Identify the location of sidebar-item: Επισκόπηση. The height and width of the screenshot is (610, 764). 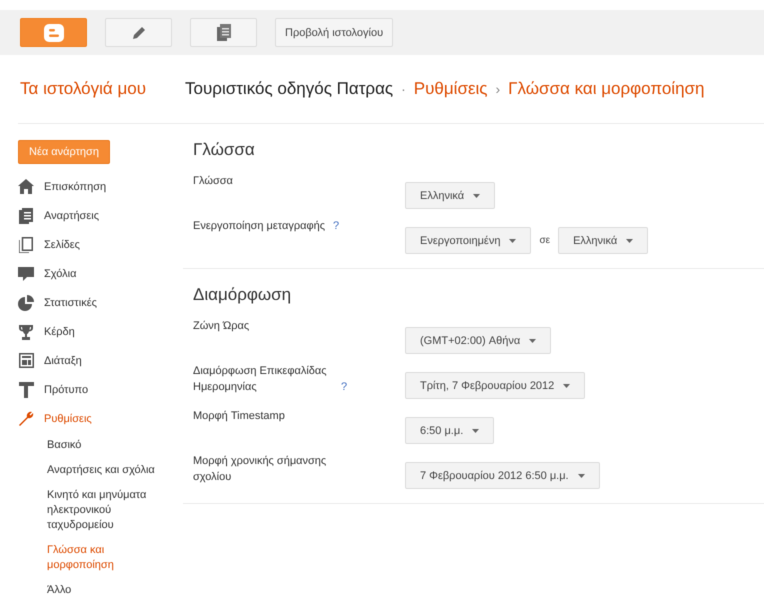
(91, 186).